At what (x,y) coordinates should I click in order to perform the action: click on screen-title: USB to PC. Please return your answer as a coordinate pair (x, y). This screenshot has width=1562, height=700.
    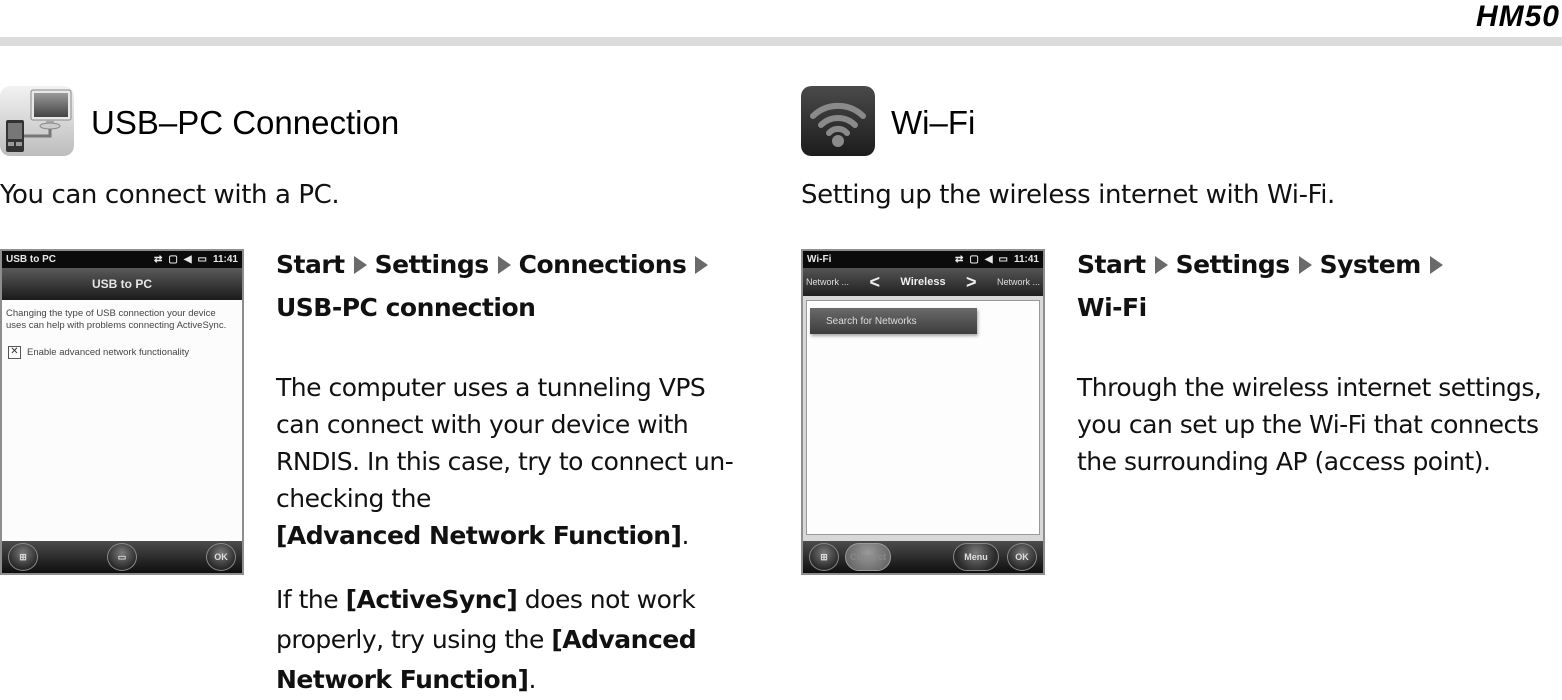
    Looking at the image, I should click on (122, 284).